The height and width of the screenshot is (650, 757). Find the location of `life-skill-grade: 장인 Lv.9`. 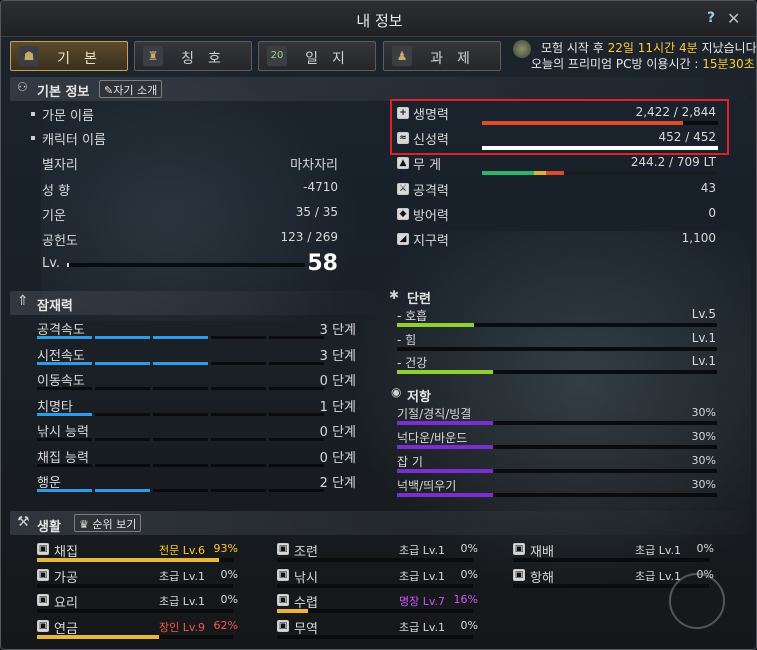

life-skill-grade: 장인 Lv.9 is located at coordinates (181, 627).